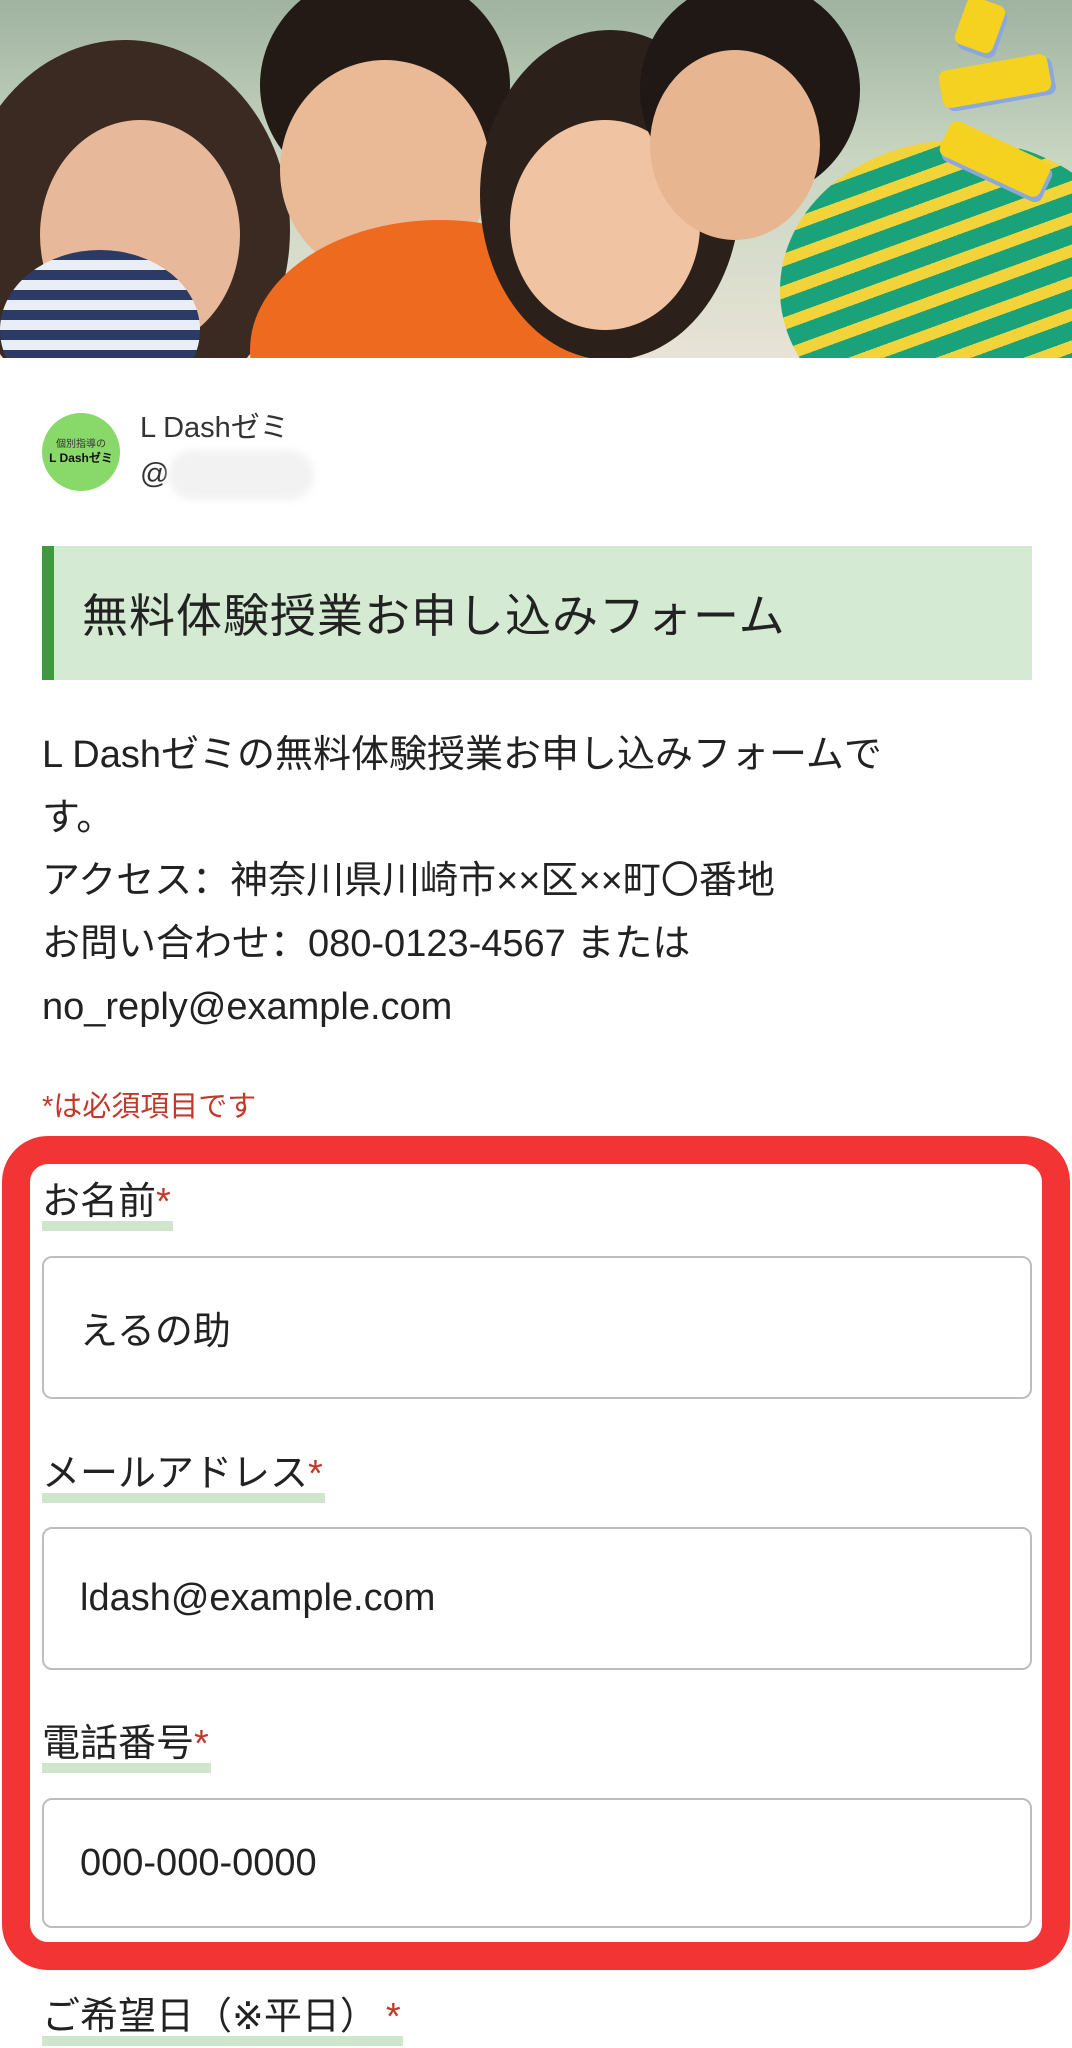 This screenshot has width=1072, height=2048. What do you see at coordinates (366, 944) in the screenshot?
I see `description-line: お問い合わせ：080-0123-4567 または` at bounding box center [366, 944].